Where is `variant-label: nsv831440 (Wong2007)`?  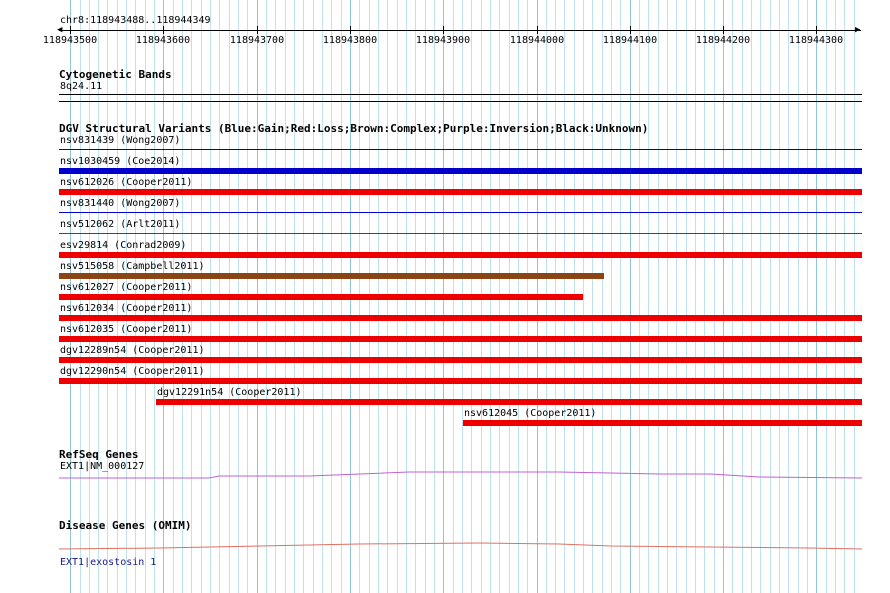 variant-label: nsv831440 (Wong2007) is located at coordinates (120, 204).